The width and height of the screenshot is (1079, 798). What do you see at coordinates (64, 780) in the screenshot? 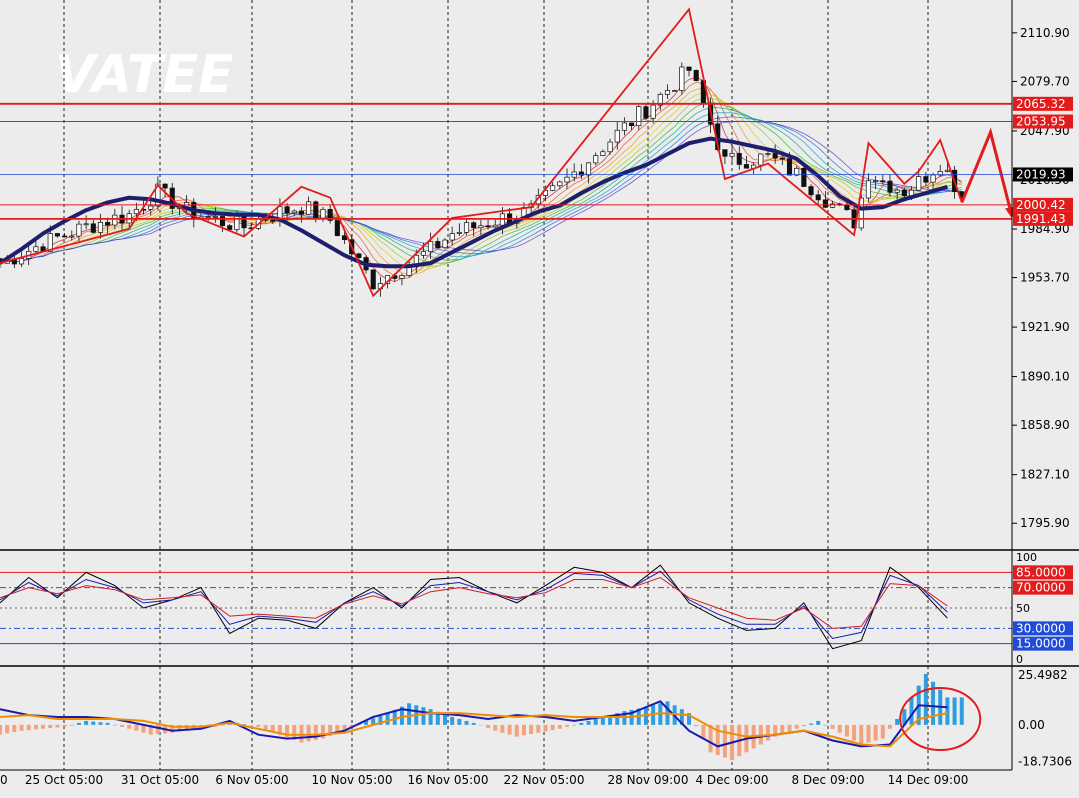
I see `time-tick-label: 25 Oct 05:00` at bounding box center [64, 780].